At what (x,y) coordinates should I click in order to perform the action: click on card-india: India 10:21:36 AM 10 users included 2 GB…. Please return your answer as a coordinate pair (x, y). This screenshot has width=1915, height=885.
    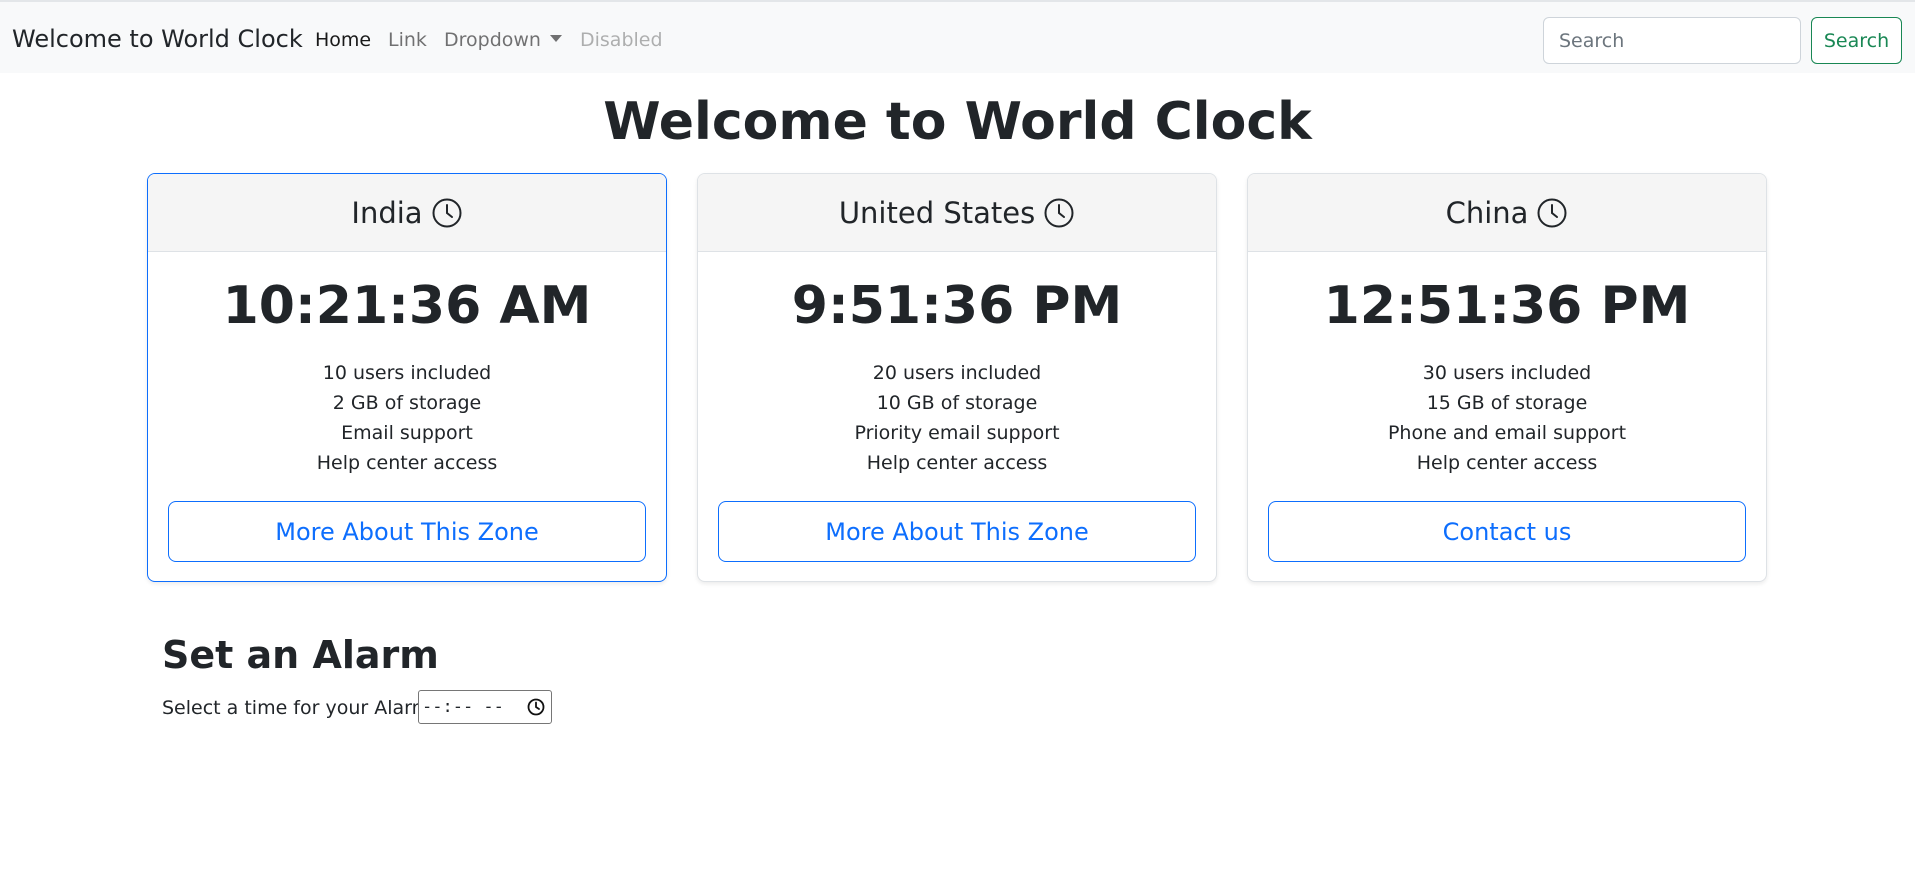
    Looking at the image, I should click on (407, 377).